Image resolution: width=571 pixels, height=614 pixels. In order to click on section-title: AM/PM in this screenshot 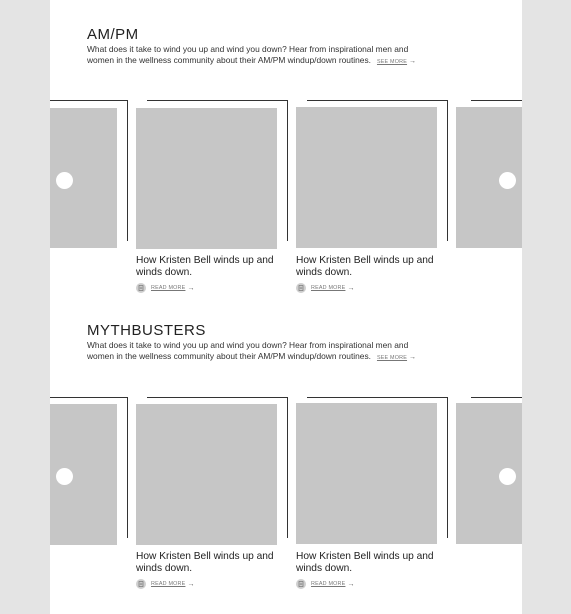, I will do `click(113, 34)`.